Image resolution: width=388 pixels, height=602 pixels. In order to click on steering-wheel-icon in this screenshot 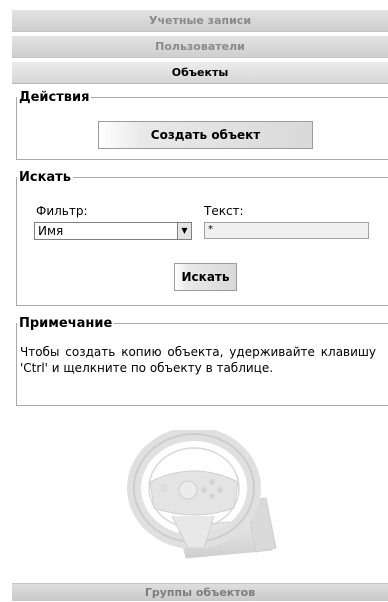, I will do `click(202, 494)`.